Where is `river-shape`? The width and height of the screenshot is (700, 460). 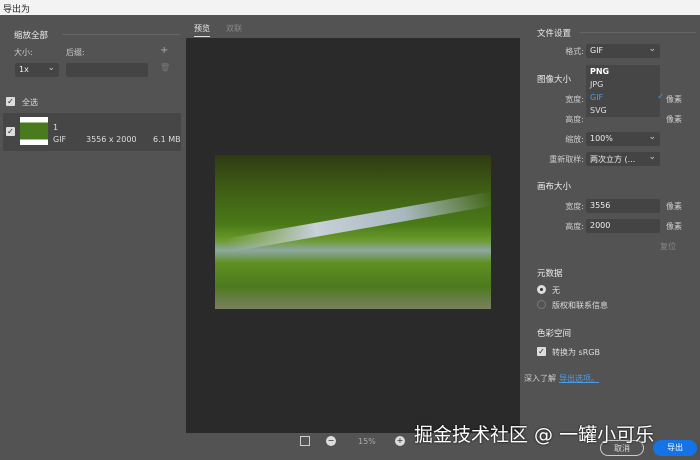 river-shape is located at coordinates (358, 222).